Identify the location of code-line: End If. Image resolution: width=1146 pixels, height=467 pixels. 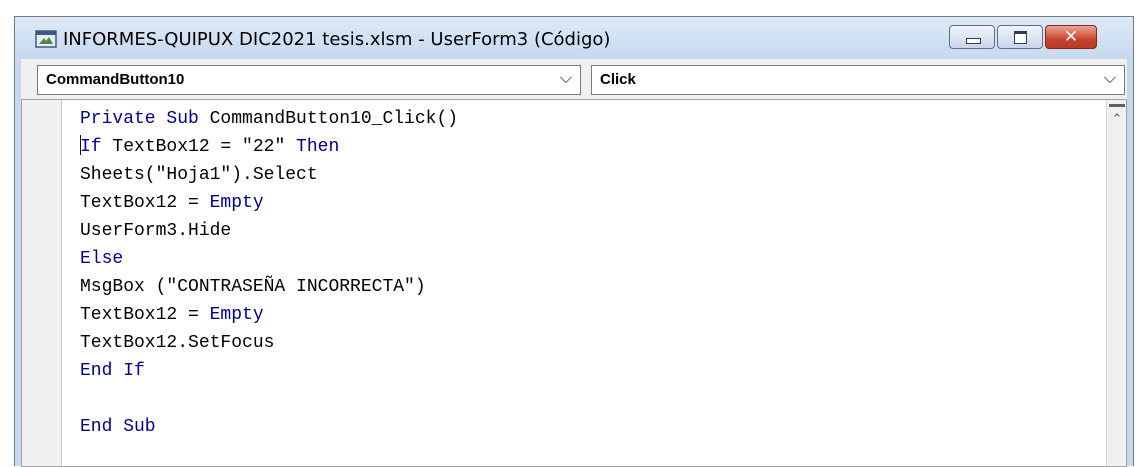
(269, 371).